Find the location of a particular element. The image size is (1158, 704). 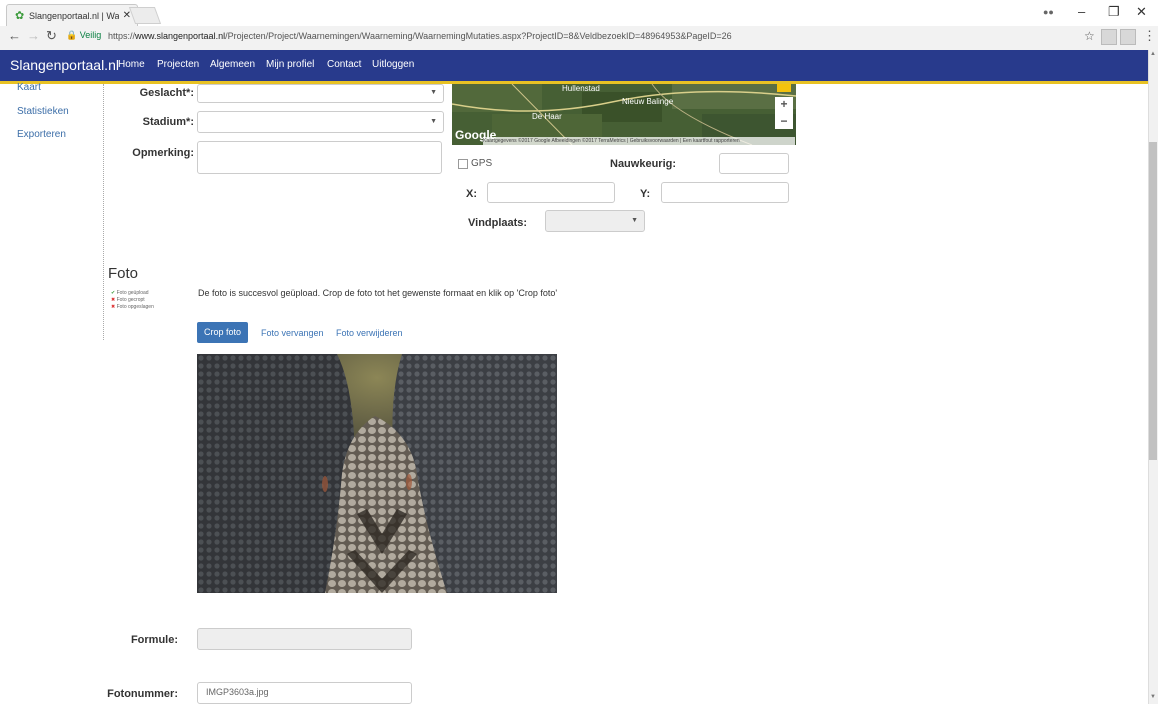

nav-algemeen: Algemeen is located at coordinates (232, 64).